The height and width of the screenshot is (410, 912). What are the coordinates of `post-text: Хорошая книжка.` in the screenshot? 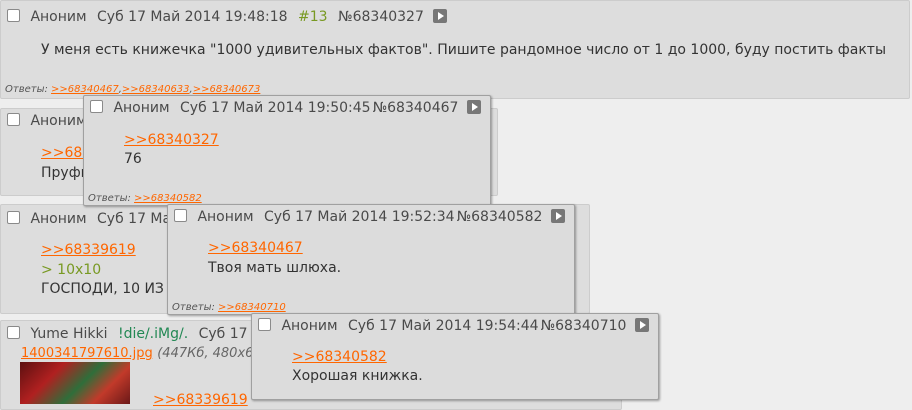 It's located at (357, 376).